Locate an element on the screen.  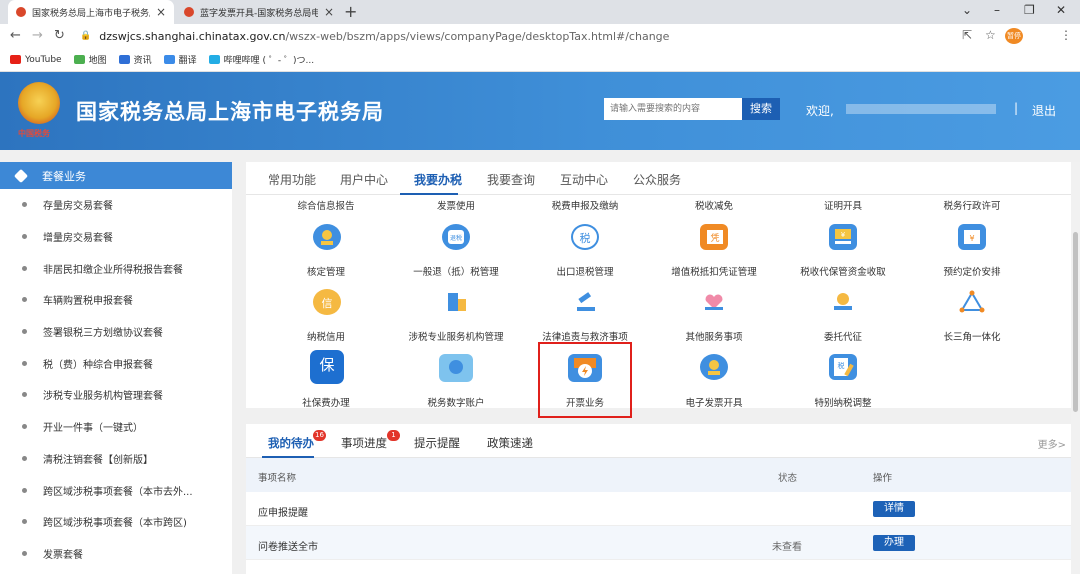
handle-button: 办理 is located at coordinates (894, 543).